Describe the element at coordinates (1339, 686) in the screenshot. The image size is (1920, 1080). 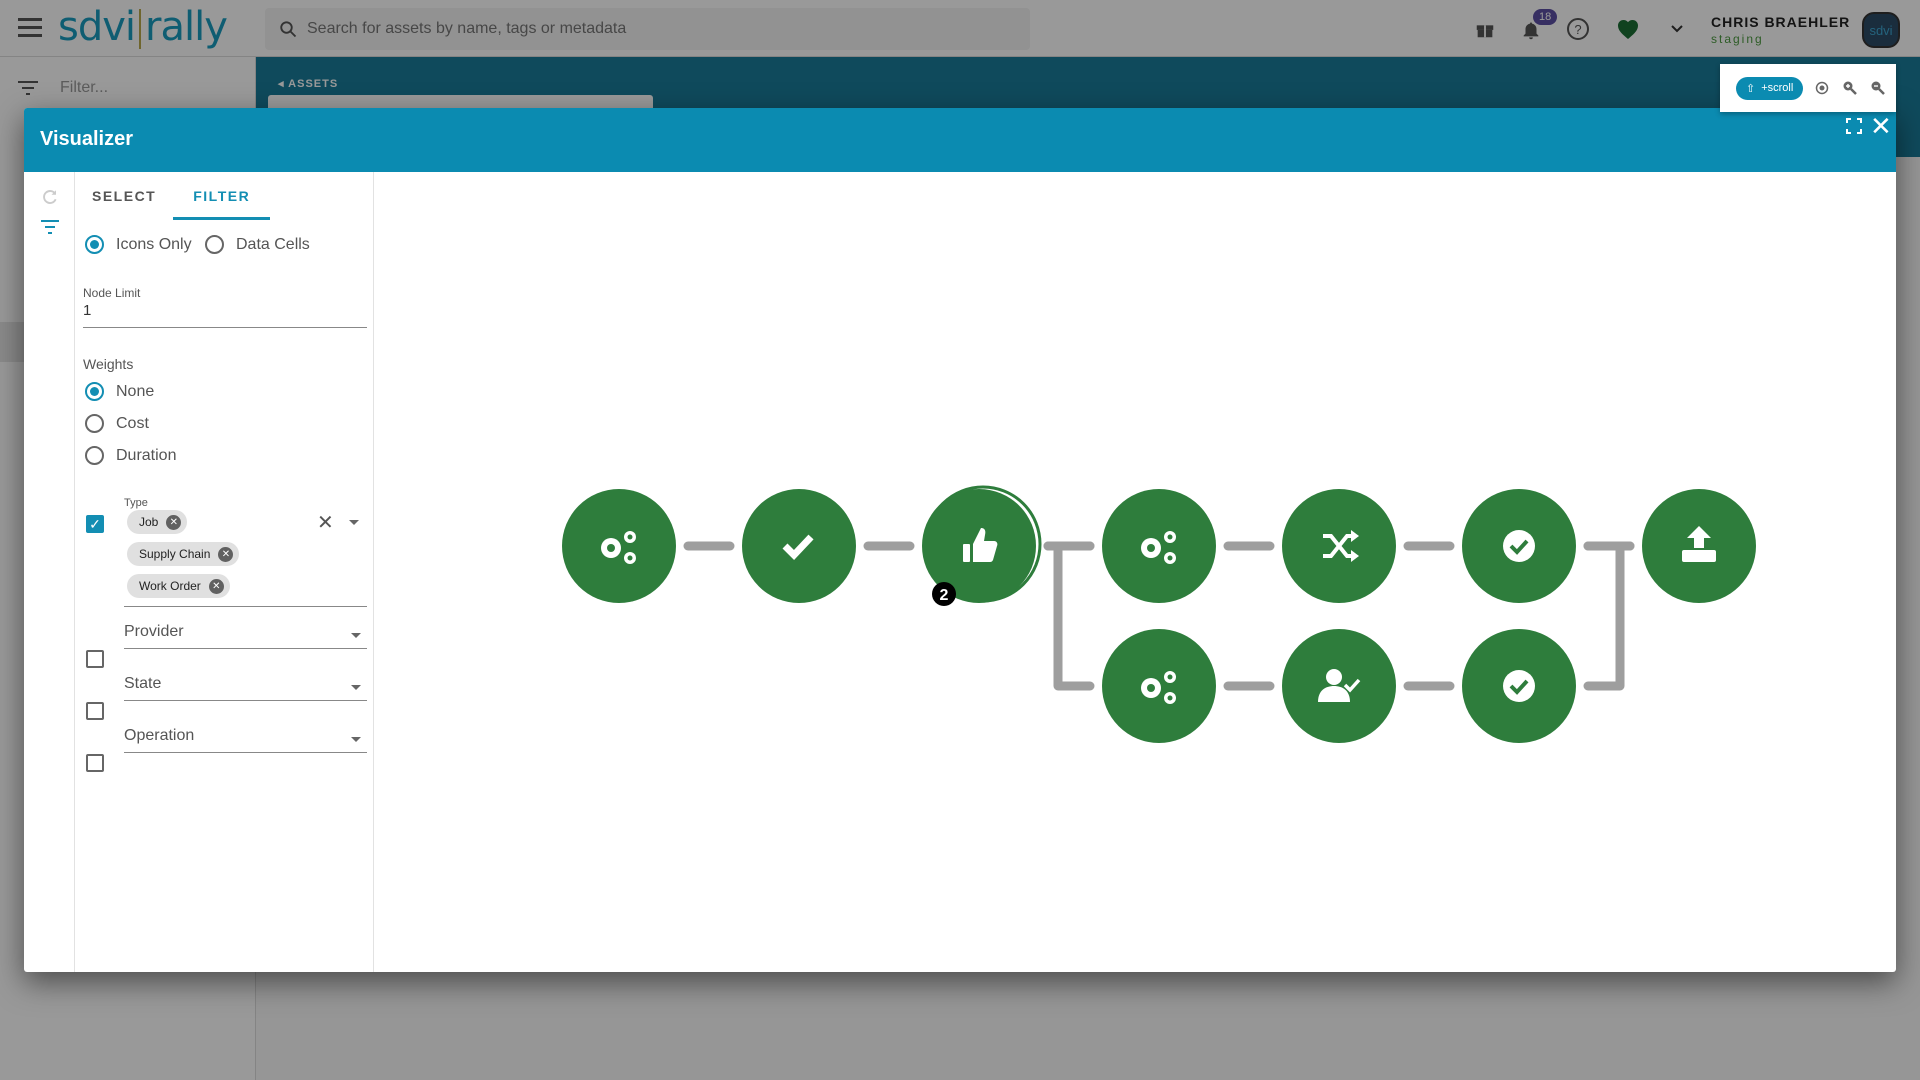
I see `graph-node` at that location.